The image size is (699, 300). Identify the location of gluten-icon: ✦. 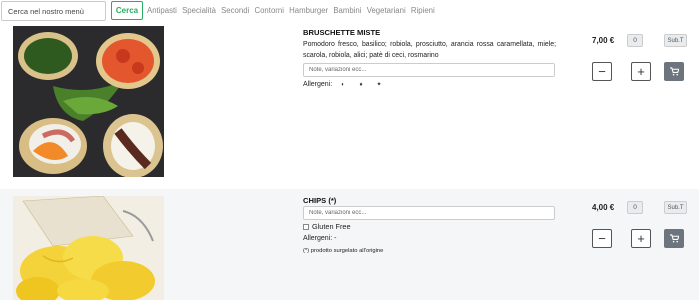
(379, 85).